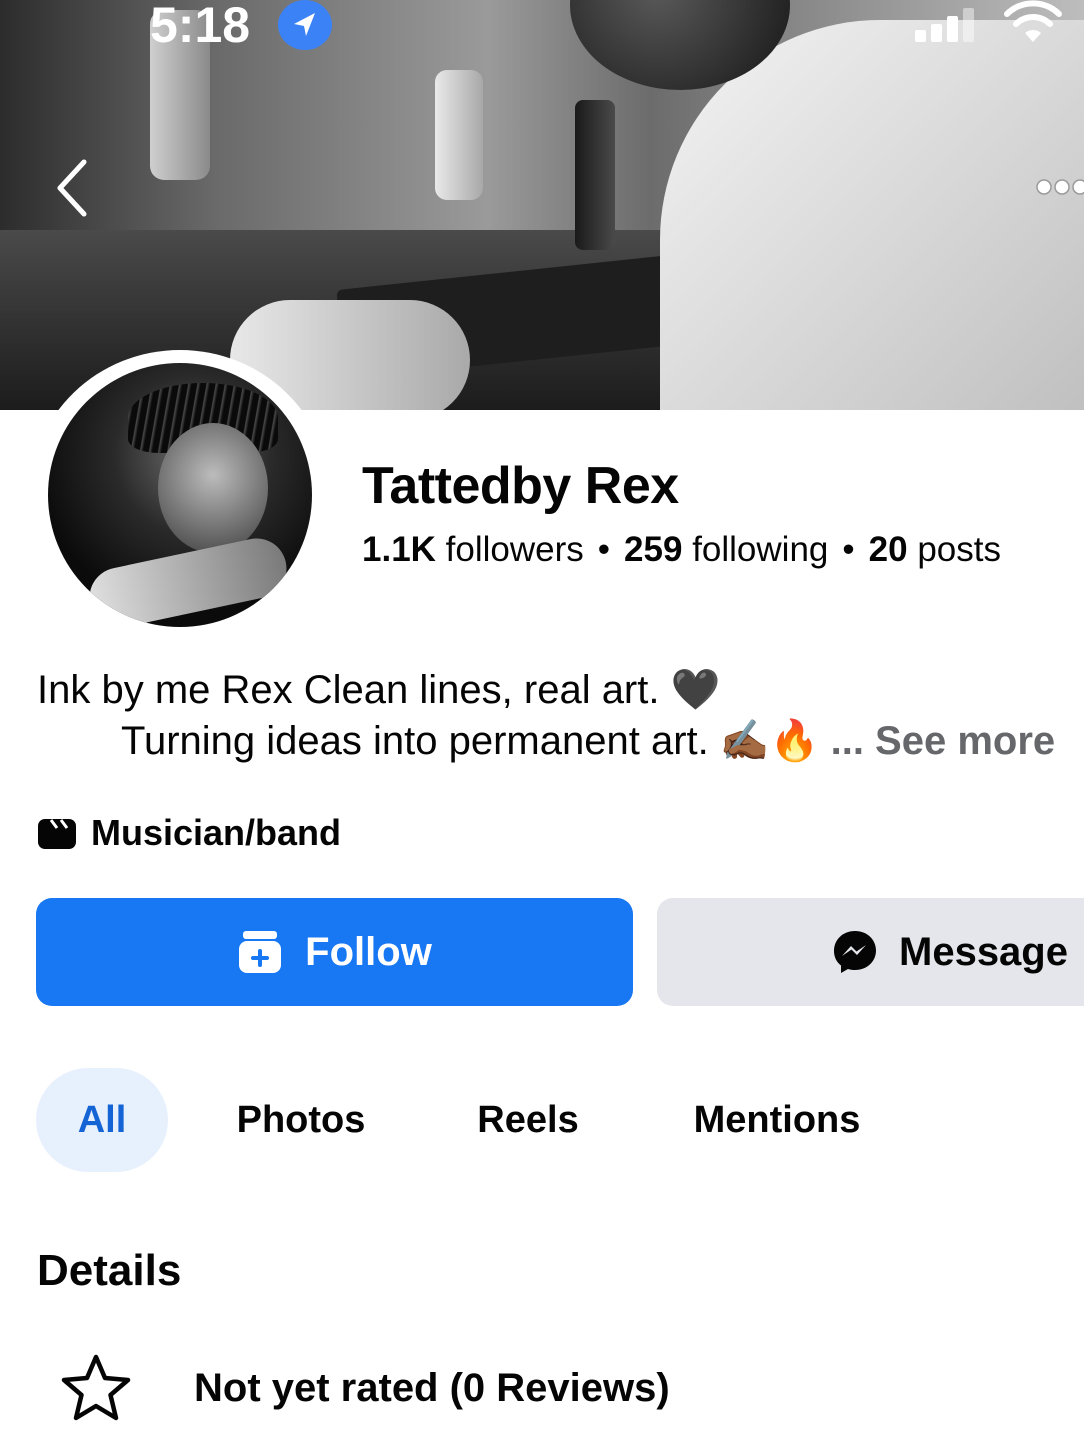  I want to click on profile-category: Musician/band, so click(189, 833).